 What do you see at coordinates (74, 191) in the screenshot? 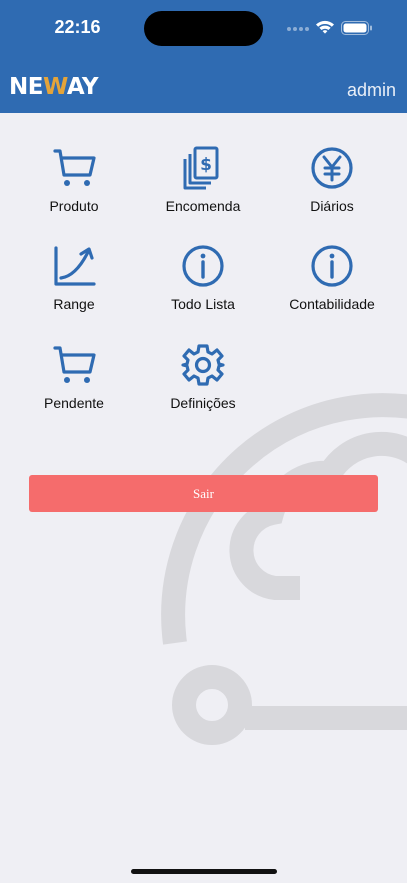
I see `menu-item-produto: Produto` at bounding box center [74, 191].